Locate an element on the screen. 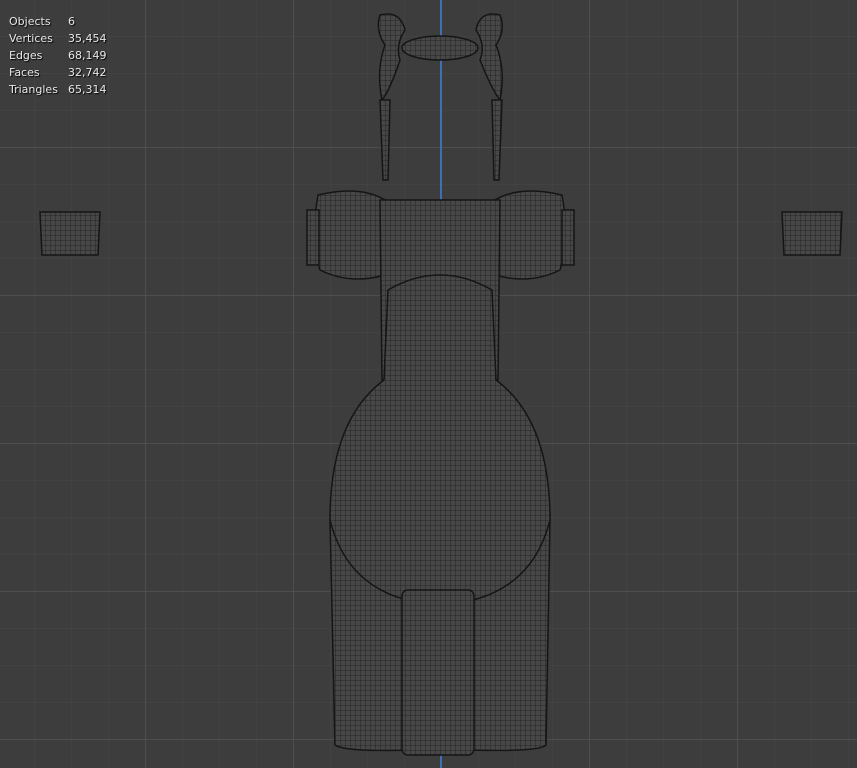 The height and width of the screenshot is (768, 857). headpiece-center is located at coordinates (440, 48).